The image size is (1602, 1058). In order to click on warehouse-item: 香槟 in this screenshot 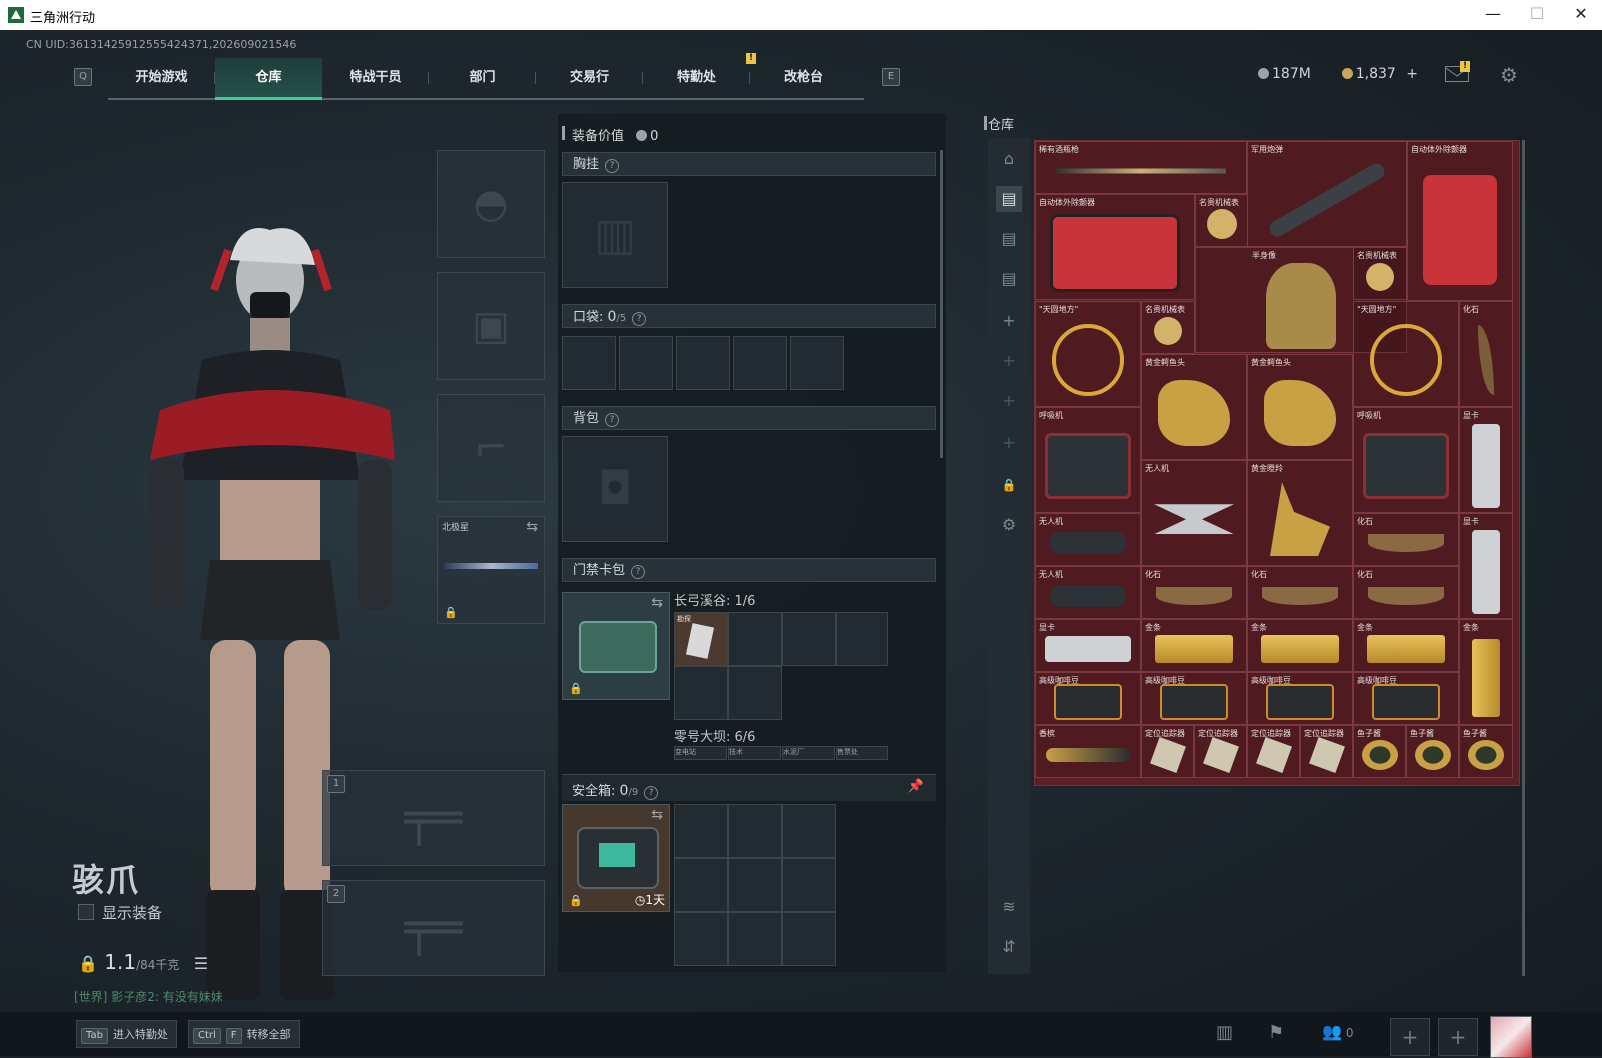, I will do `click(1088, 751)`.